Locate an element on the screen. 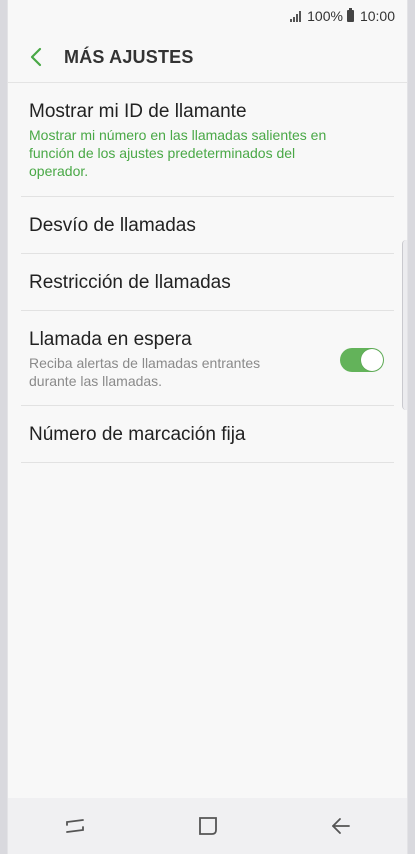  chevron-left-icon is located at coordinates (36, 57).